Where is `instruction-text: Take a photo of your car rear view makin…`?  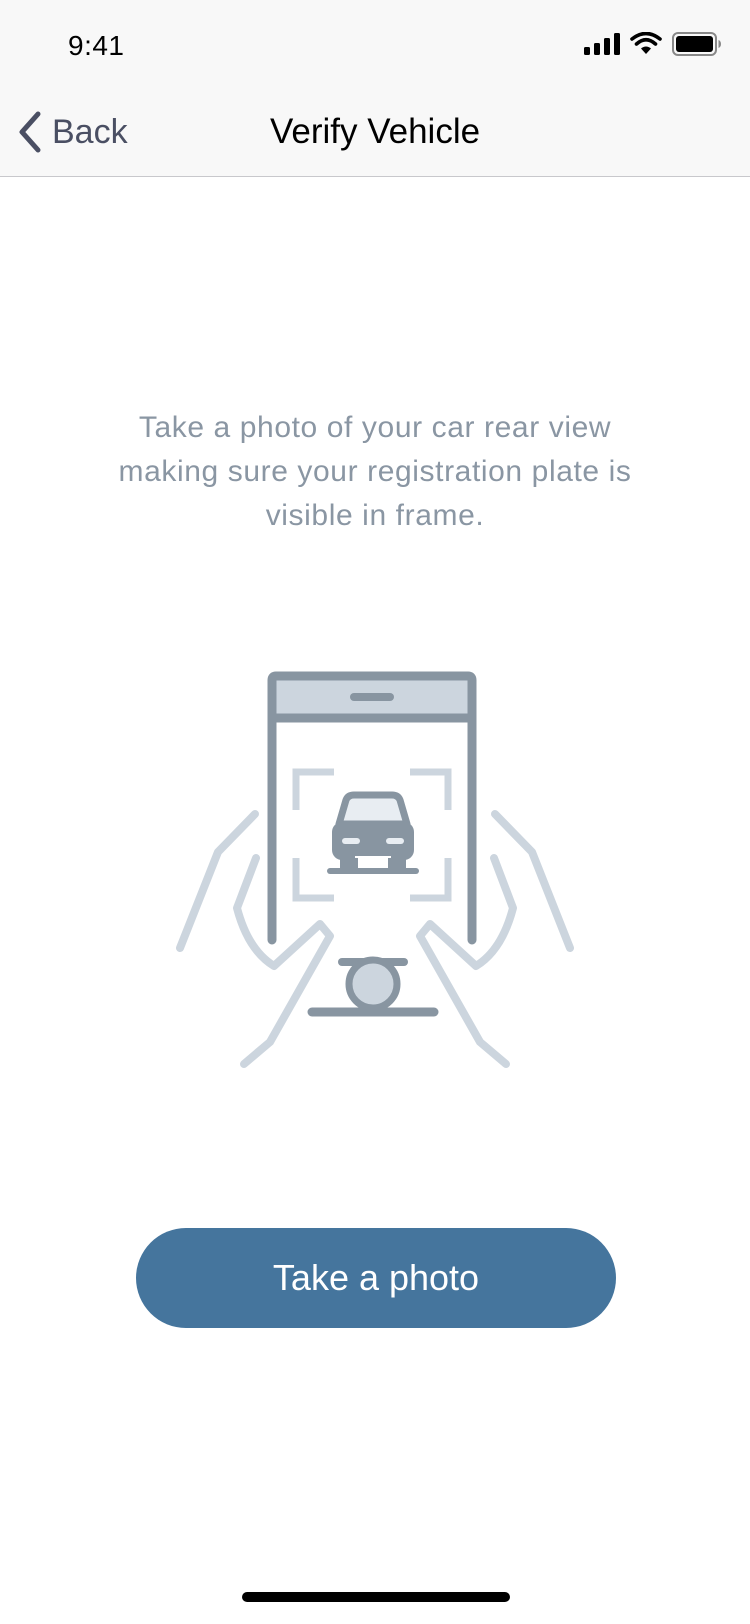
instruction-text: Take a photo of your car rear view makin… is located at coordinates (375, 471).